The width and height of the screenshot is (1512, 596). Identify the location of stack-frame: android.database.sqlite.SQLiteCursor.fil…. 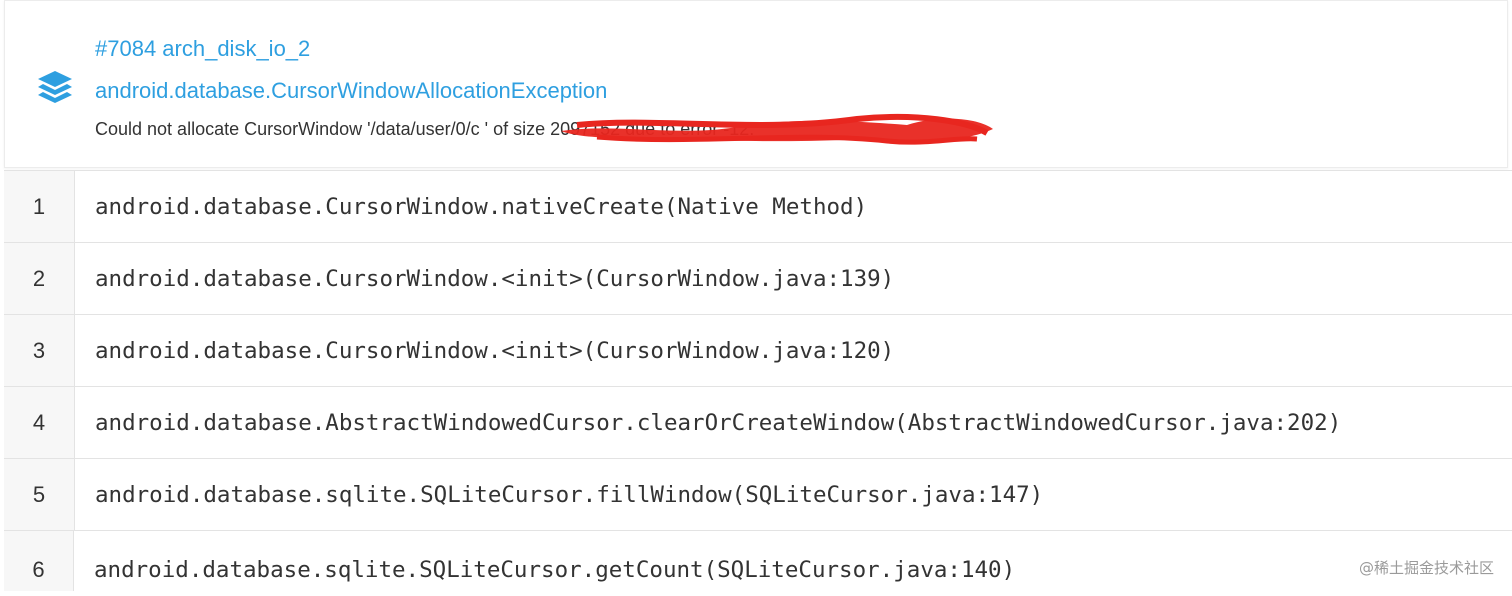
(569, 494).